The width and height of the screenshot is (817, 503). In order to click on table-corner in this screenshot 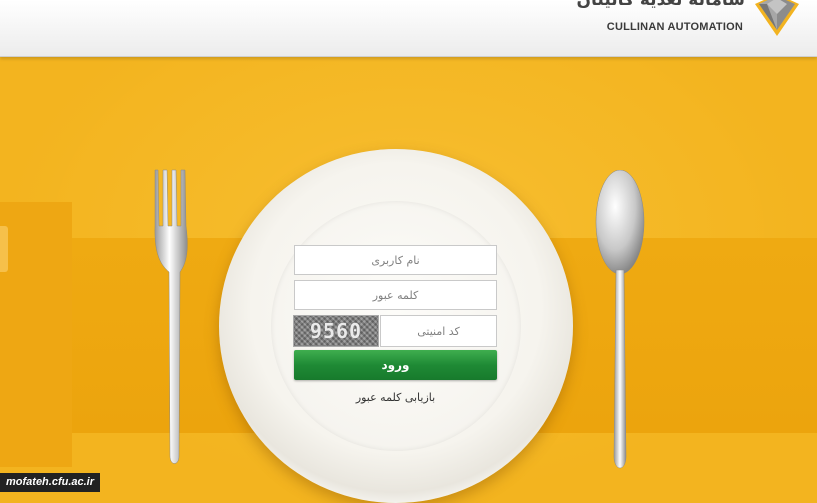, I will do `click(36, 334)`.